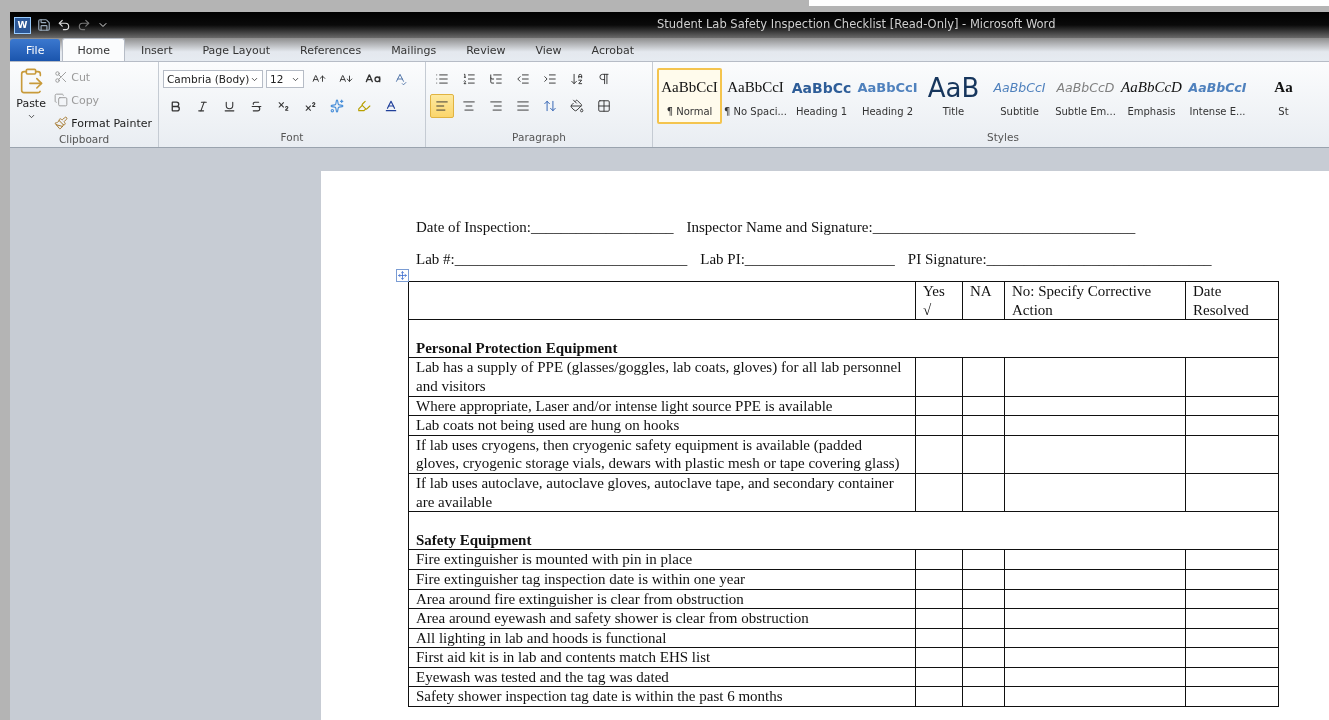 The width and height of the screenshot is (1329, 720). I want to click on ribbon-tab: Acrobat, so click(612, 50).